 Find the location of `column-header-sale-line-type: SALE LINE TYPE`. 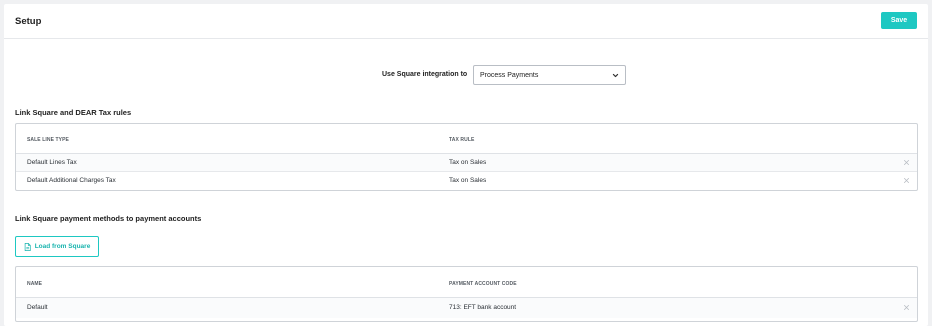

column-header-sale-line-type: SALE LINE TYPE is located at coordinates (48, 140).